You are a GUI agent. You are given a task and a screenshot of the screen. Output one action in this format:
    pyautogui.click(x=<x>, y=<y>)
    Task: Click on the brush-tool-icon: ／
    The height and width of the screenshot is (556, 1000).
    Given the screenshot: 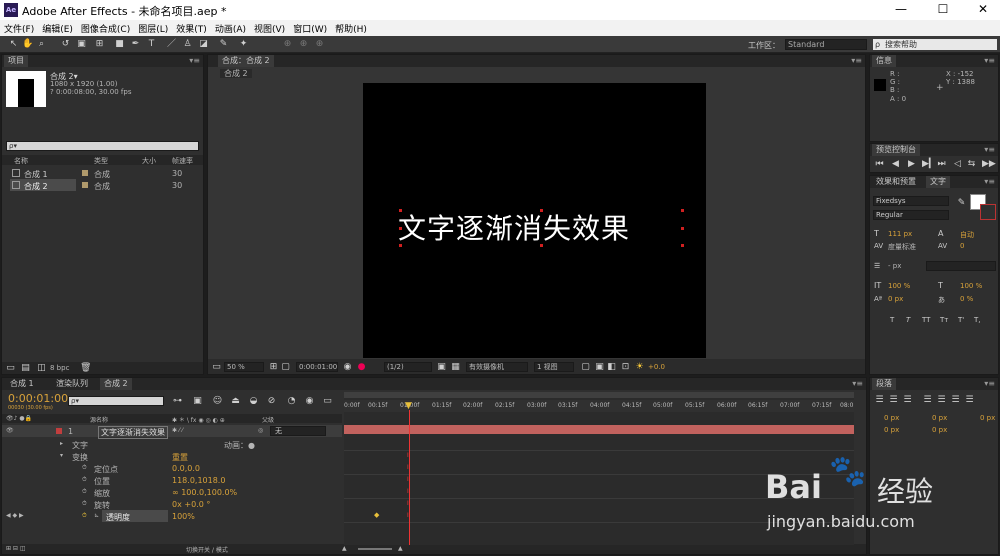 What is the action you would take?
    pyautogui.click(x=171, y=44)
    